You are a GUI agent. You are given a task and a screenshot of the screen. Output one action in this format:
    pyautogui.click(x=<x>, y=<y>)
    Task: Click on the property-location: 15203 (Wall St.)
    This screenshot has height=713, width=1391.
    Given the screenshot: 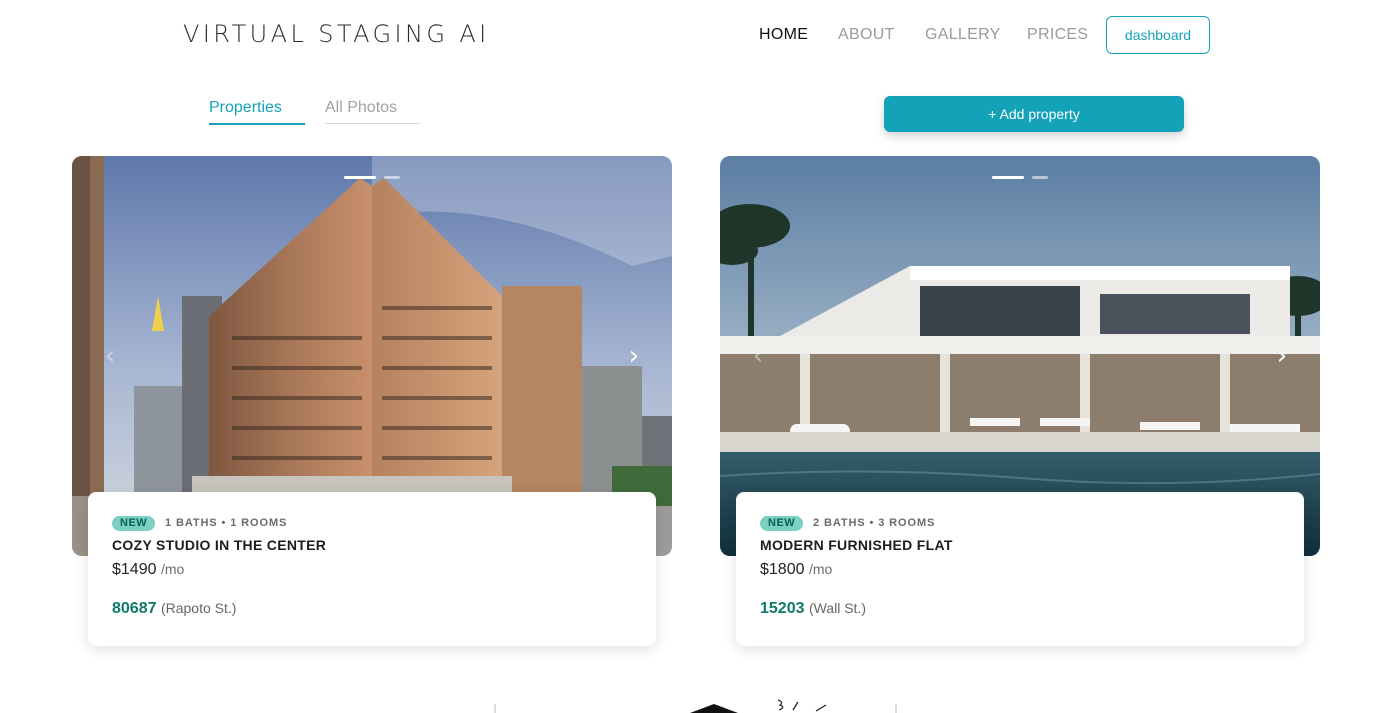 What is the action you would take?
    pyautogui.click(x=813, y=609)
    